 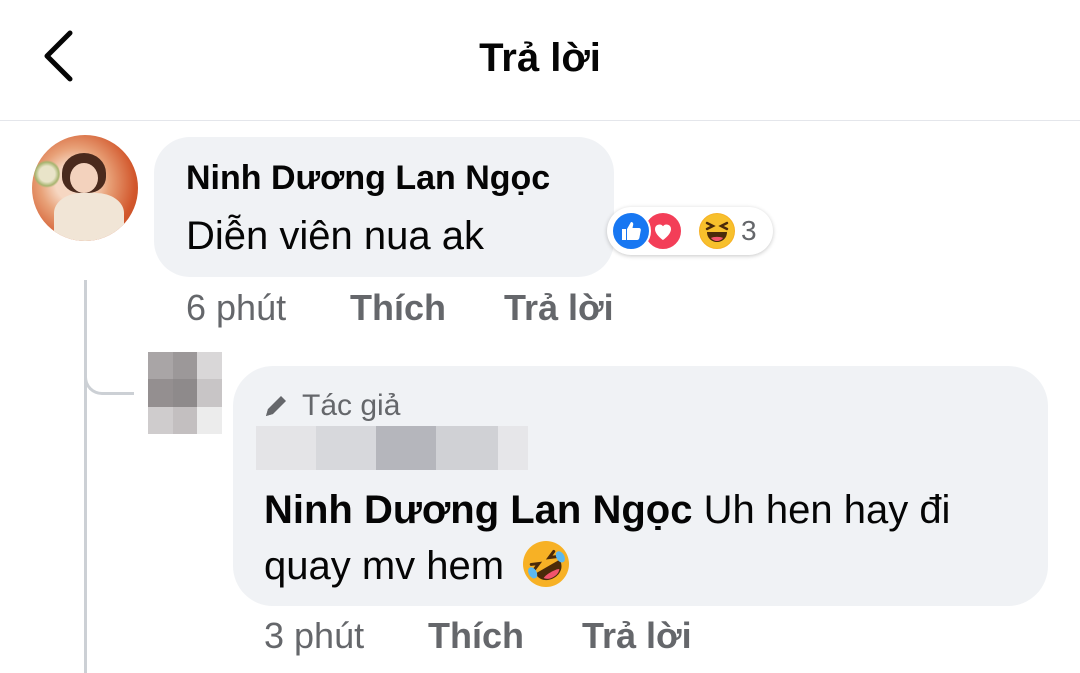 I want to click on haha-icon, so click(x=717, y=231).